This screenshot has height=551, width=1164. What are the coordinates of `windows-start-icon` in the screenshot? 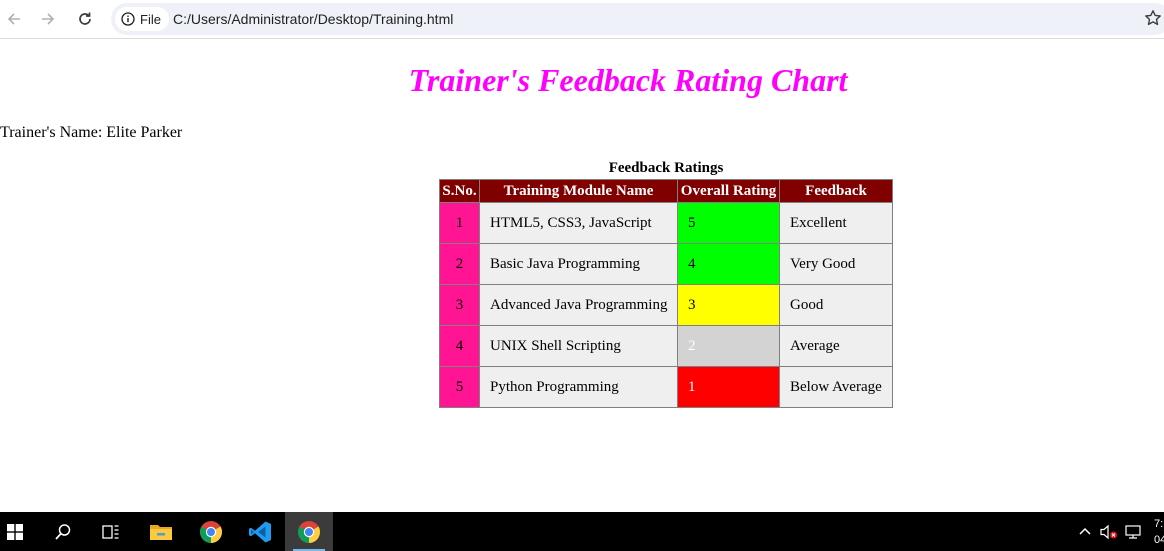 It's located at (15, 531).